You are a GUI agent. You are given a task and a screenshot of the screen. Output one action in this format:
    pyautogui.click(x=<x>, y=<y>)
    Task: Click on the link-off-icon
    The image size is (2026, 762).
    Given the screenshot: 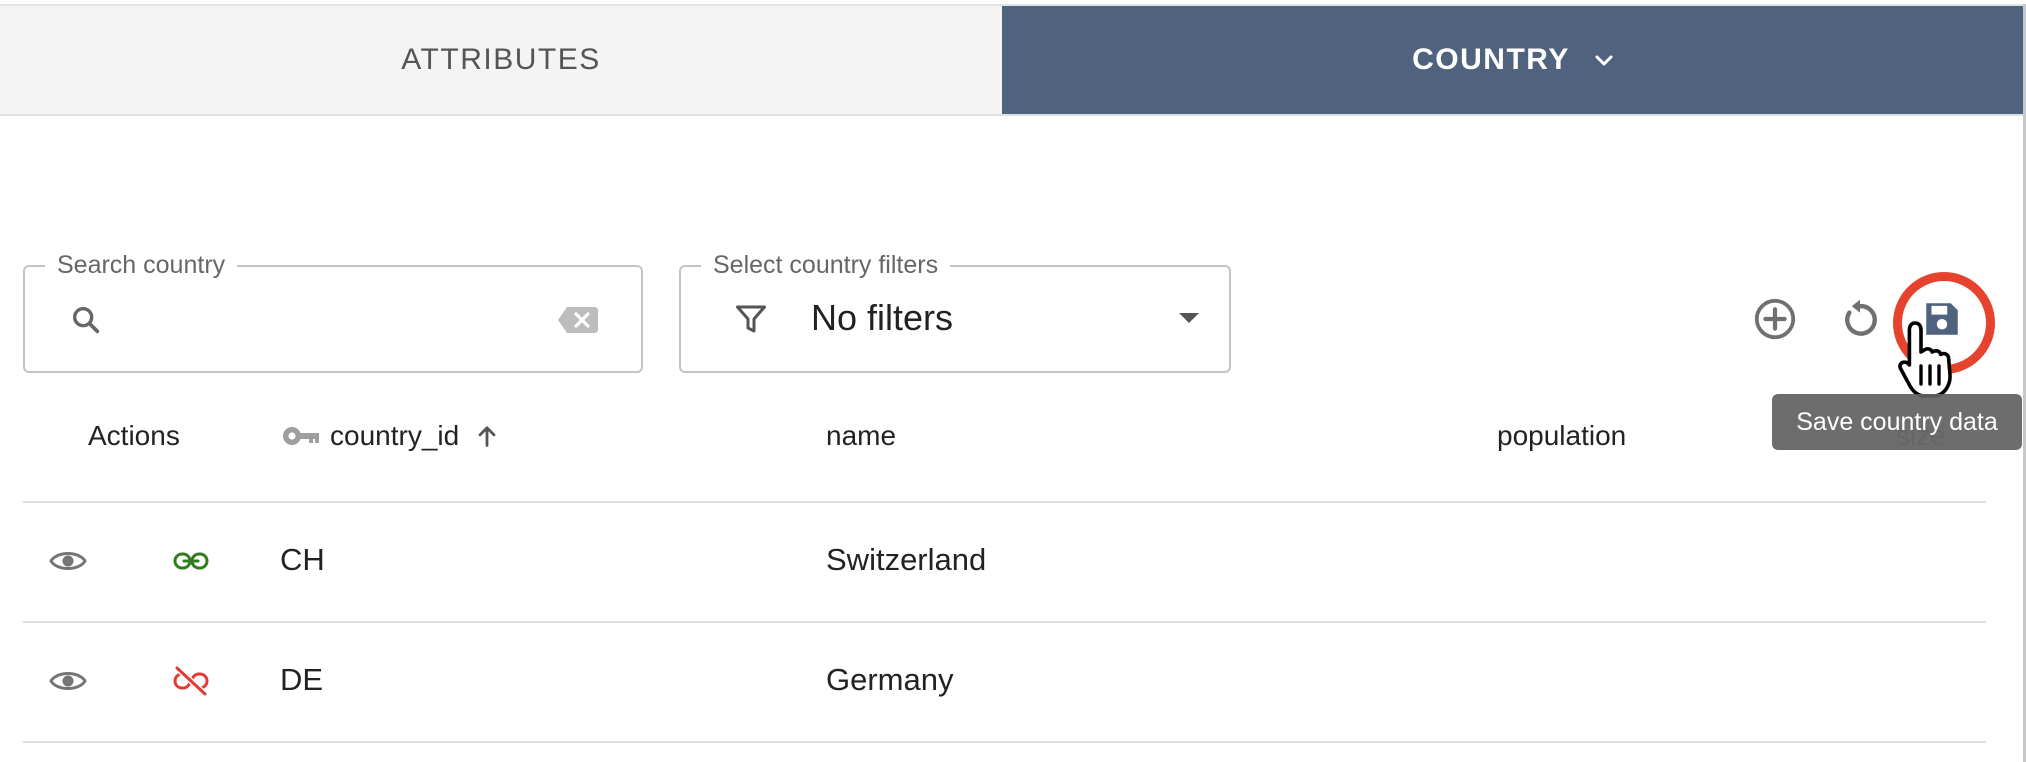 What is the action you would take?
    pyautogui.click(x=191, y=681)
    